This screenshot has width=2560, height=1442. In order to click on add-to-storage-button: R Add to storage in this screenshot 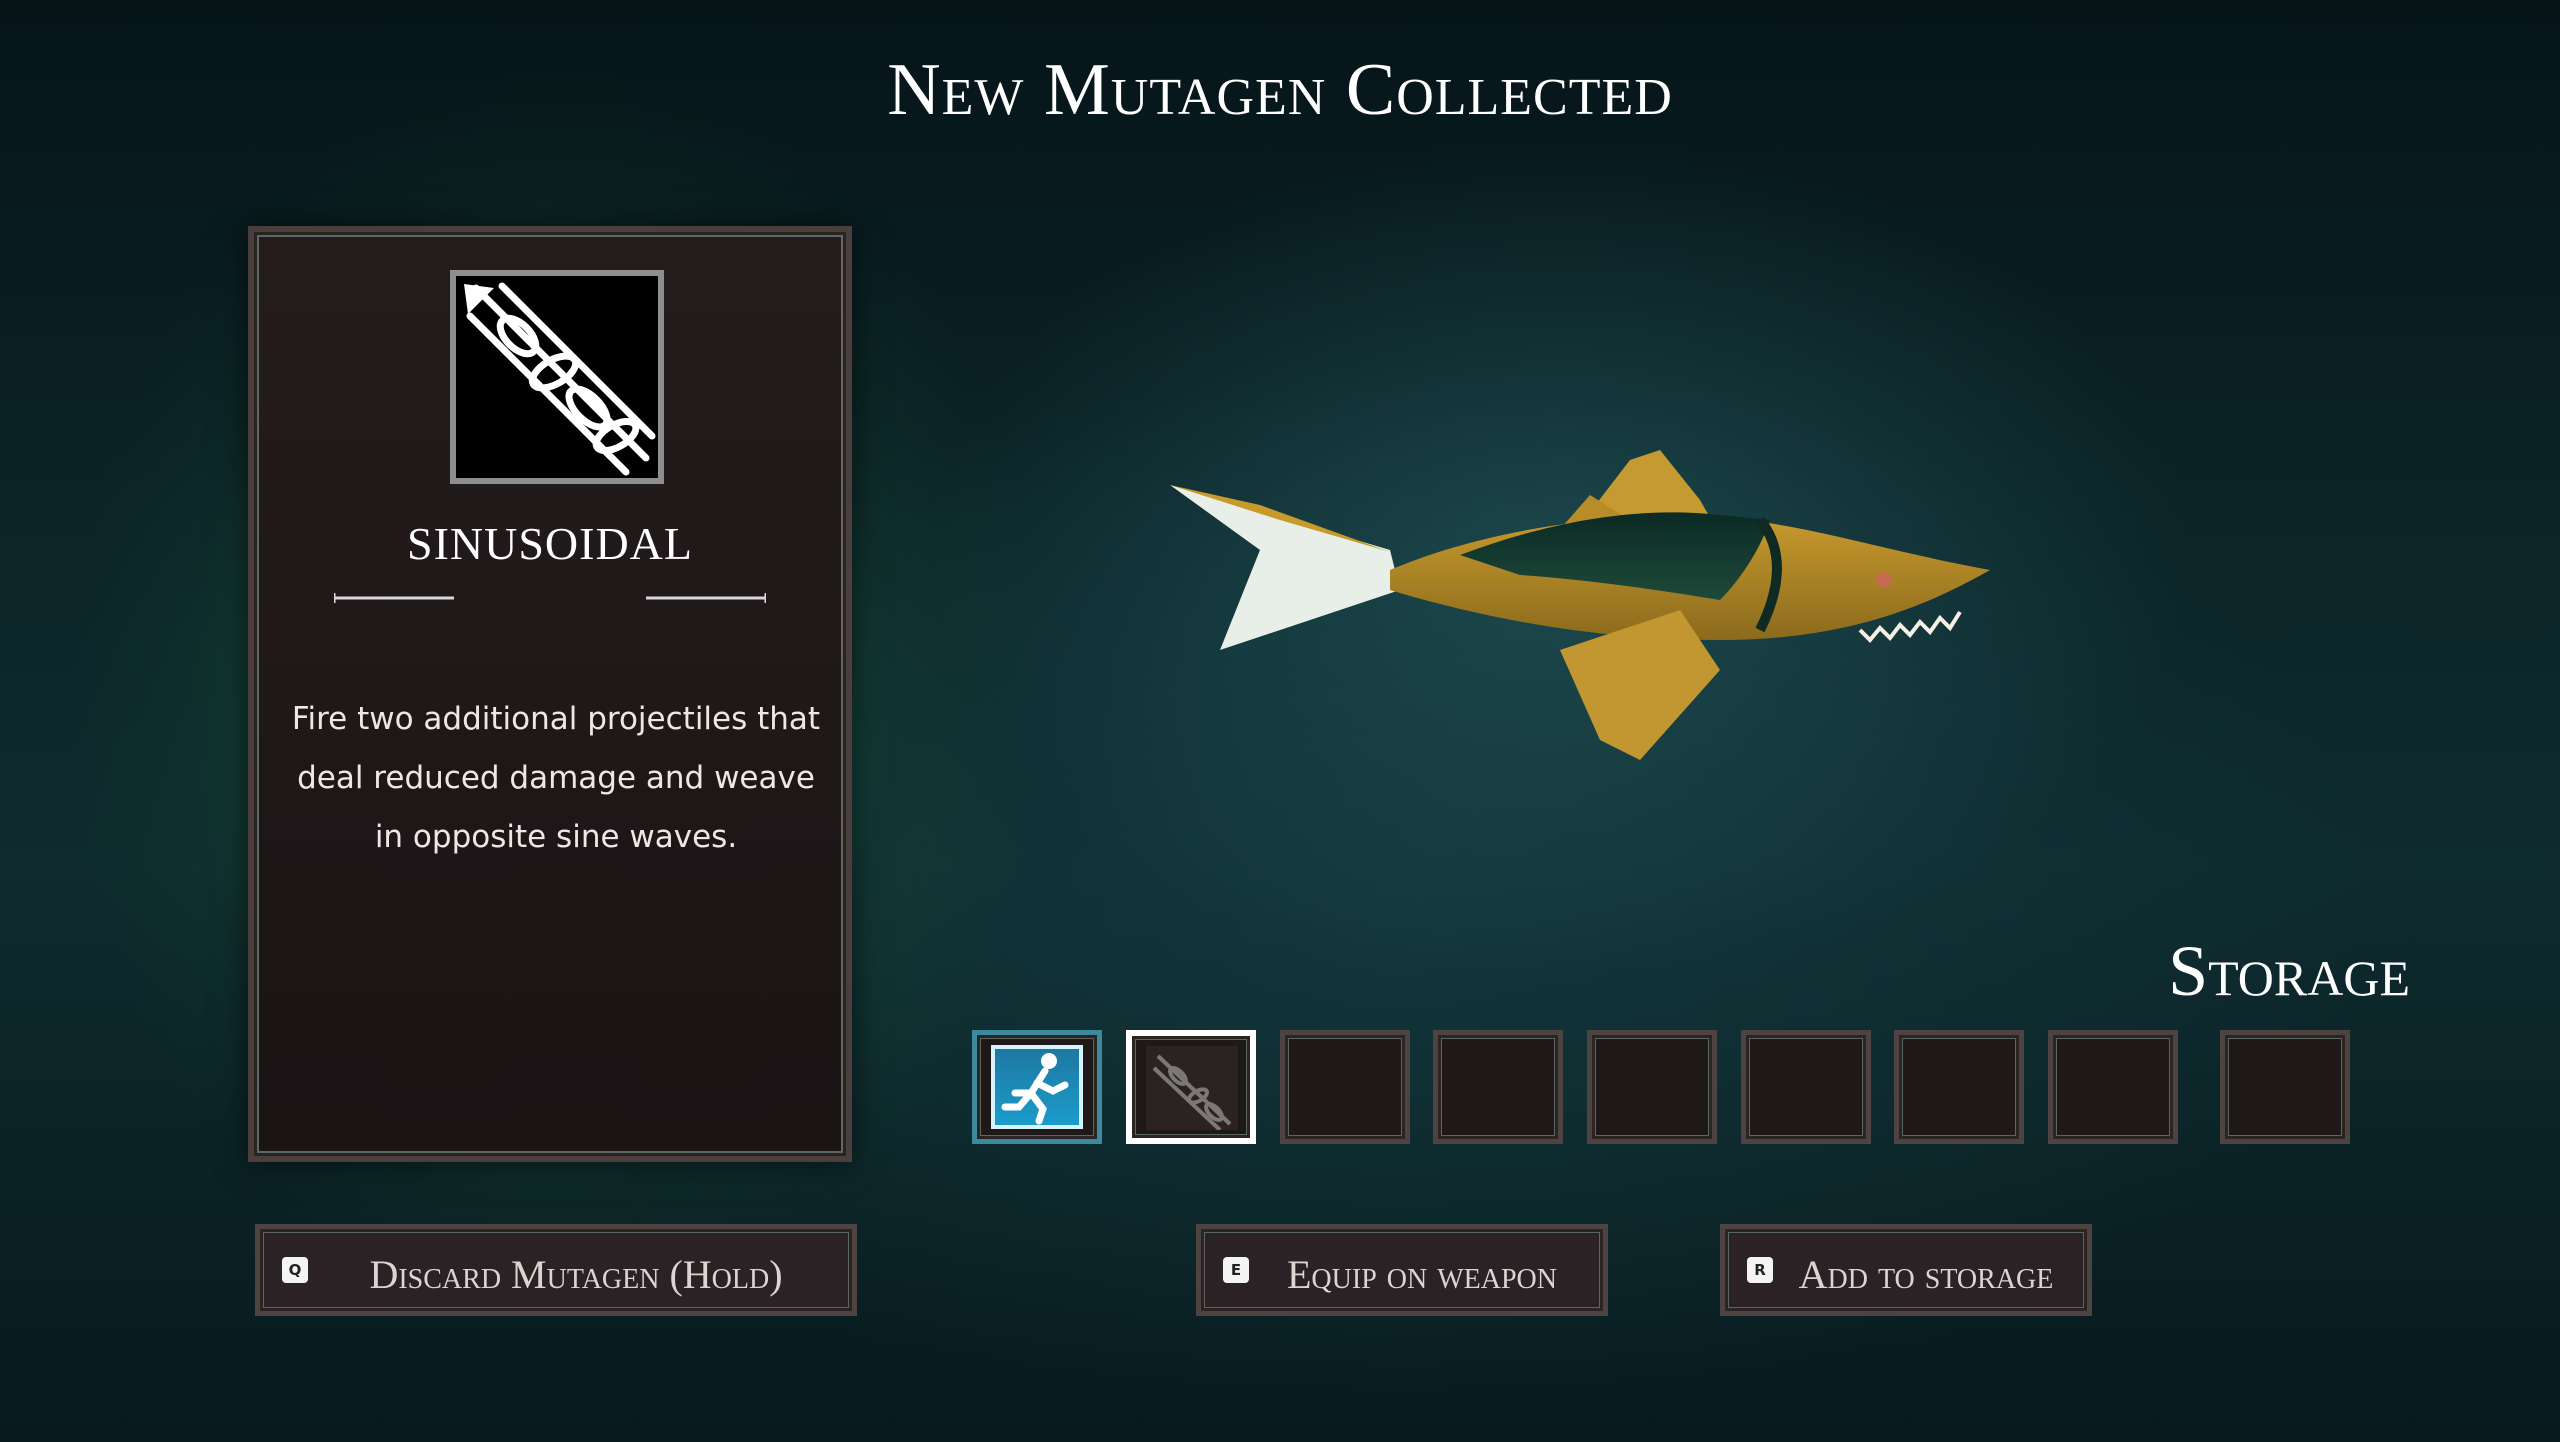, I will do `click(1906, 1270)`.